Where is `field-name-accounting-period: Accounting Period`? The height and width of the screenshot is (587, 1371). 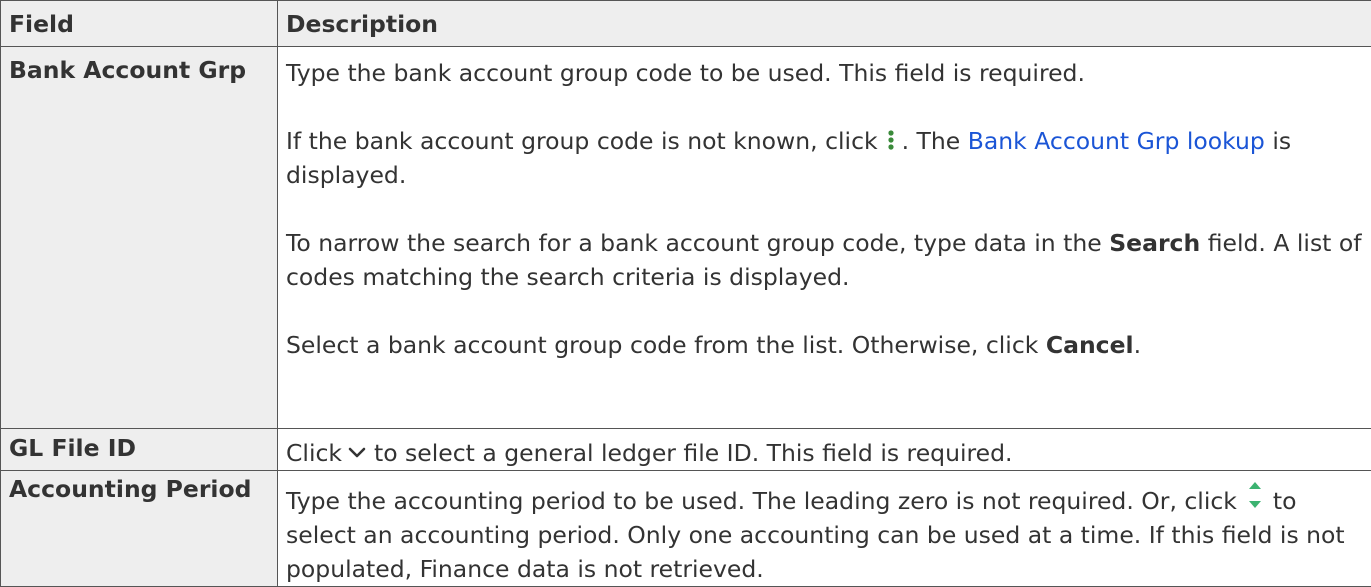
field-name-accounting-period: Accounting Period is located at coordinates (139, 529).